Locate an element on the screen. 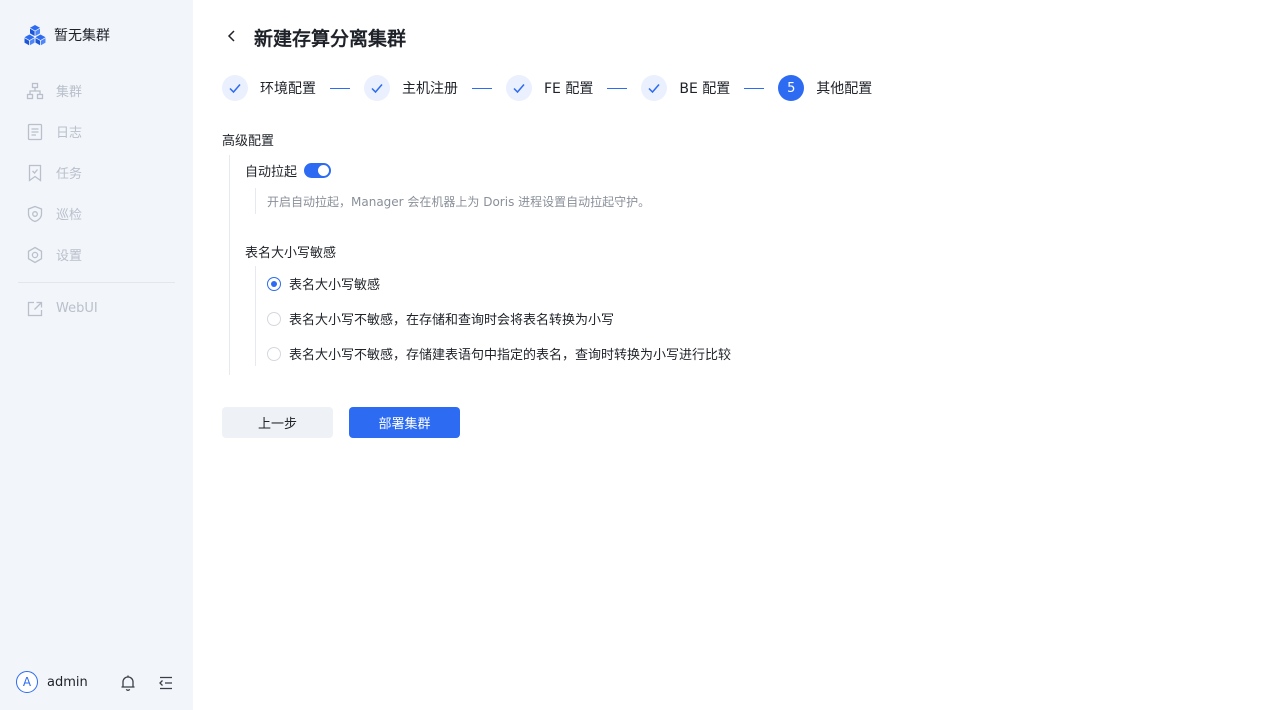 Image resolution: width=1280 pixels, height=710 pixels. step-active-circle: 5 is located at coordinates (791, 88).